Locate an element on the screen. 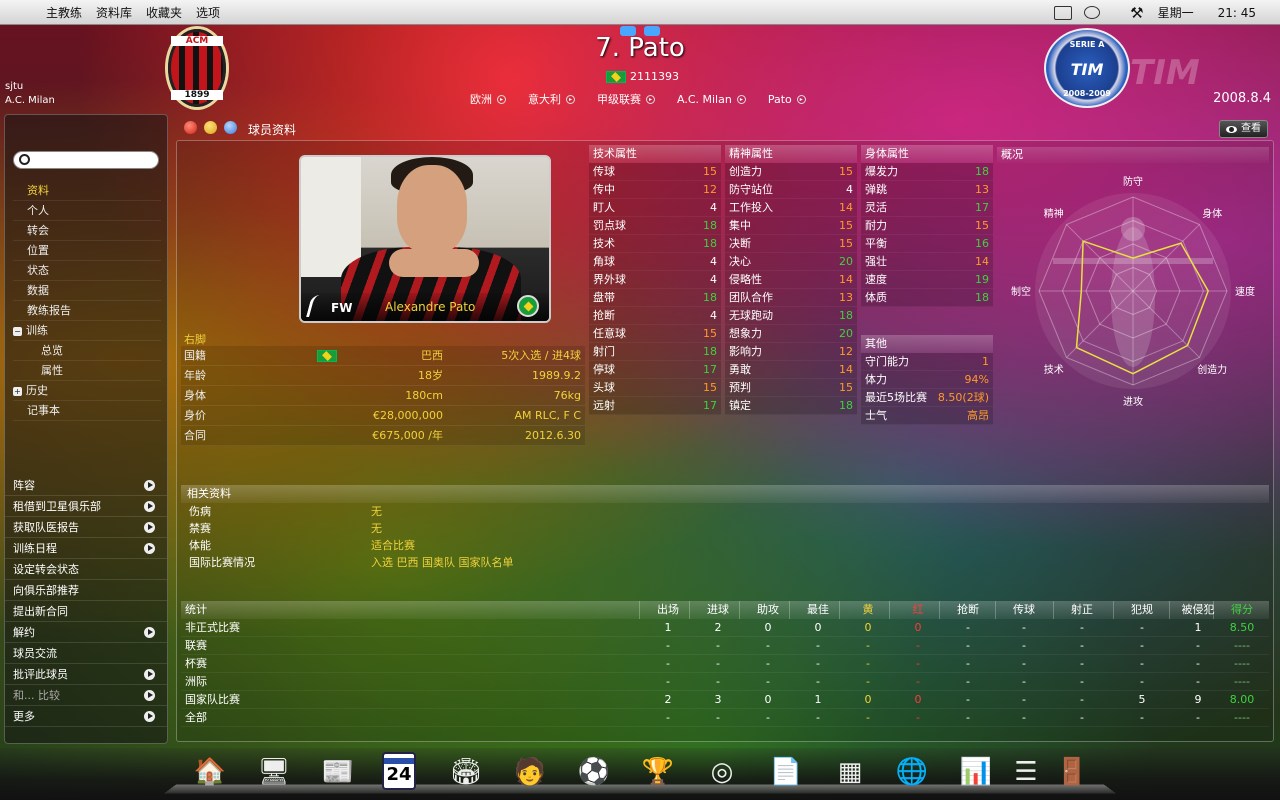 This screenshot has width=1280, height=800. attribute-row: 预判 15 is located at coordinates (791, 388).